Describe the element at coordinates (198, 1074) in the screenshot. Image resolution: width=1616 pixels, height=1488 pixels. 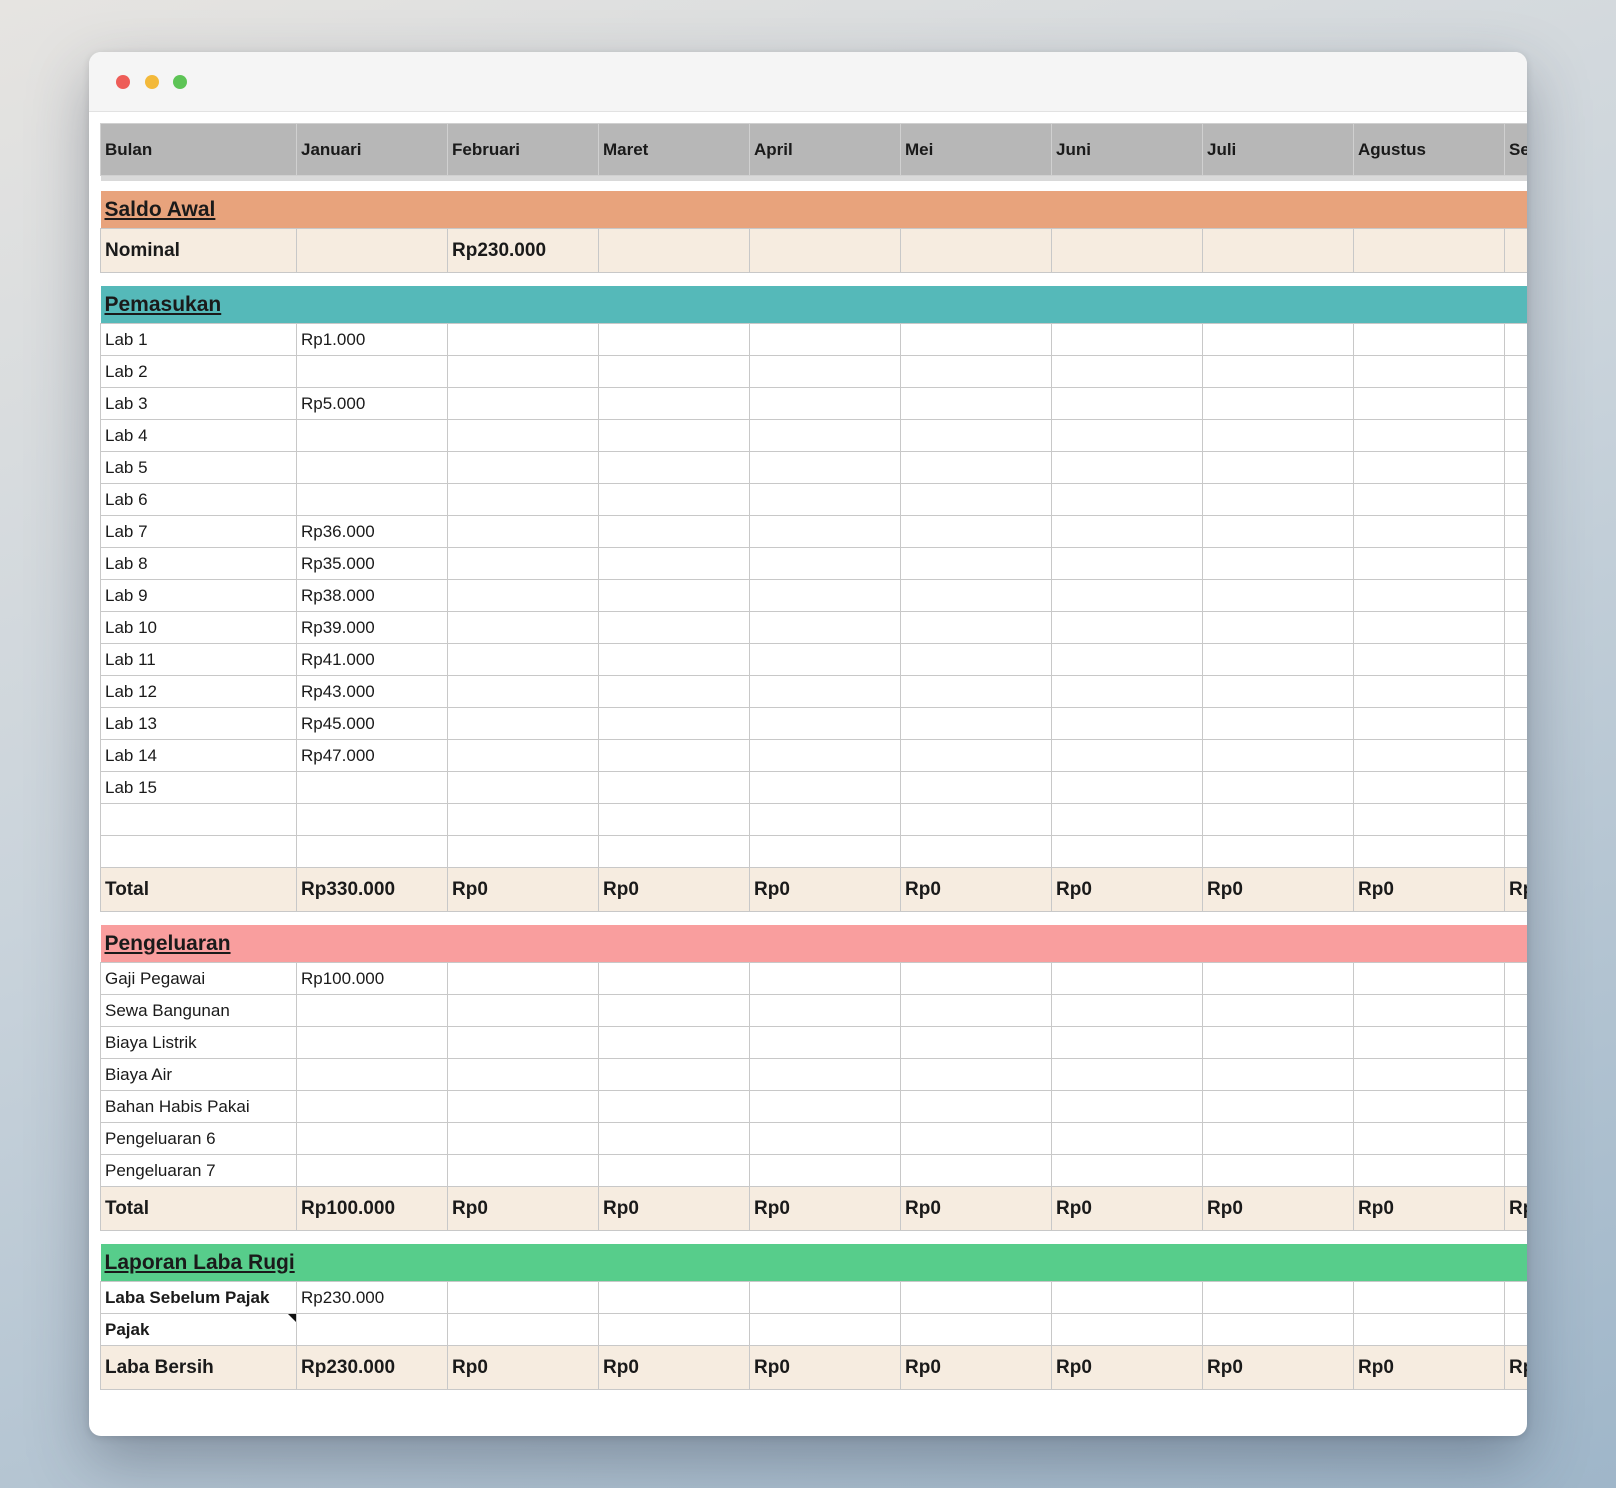
I see `row-label: Biaya Air` at that location.